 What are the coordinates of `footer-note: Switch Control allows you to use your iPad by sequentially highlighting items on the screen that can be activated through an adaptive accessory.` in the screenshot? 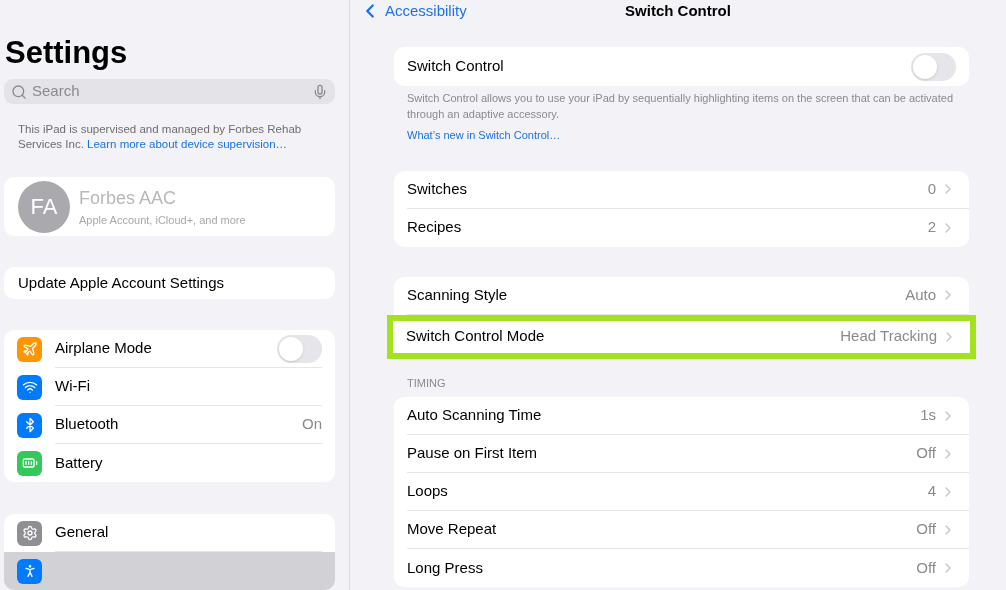 It's located at (680, 106).